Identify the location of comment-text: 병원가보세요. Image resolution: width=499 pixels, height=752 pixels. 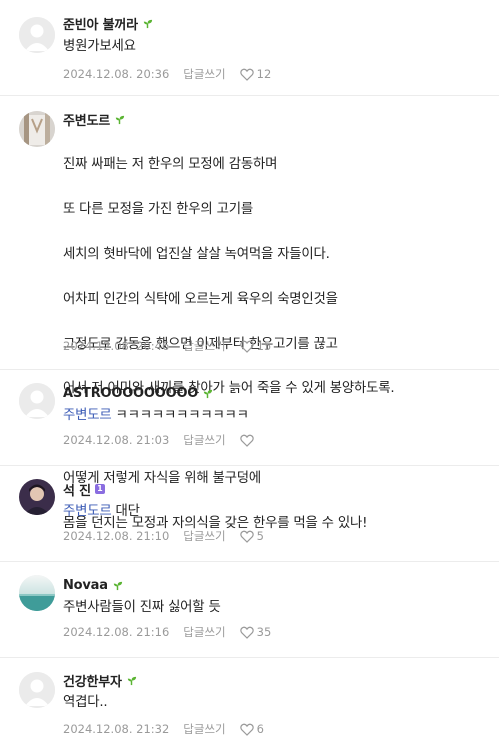
(99, 46).